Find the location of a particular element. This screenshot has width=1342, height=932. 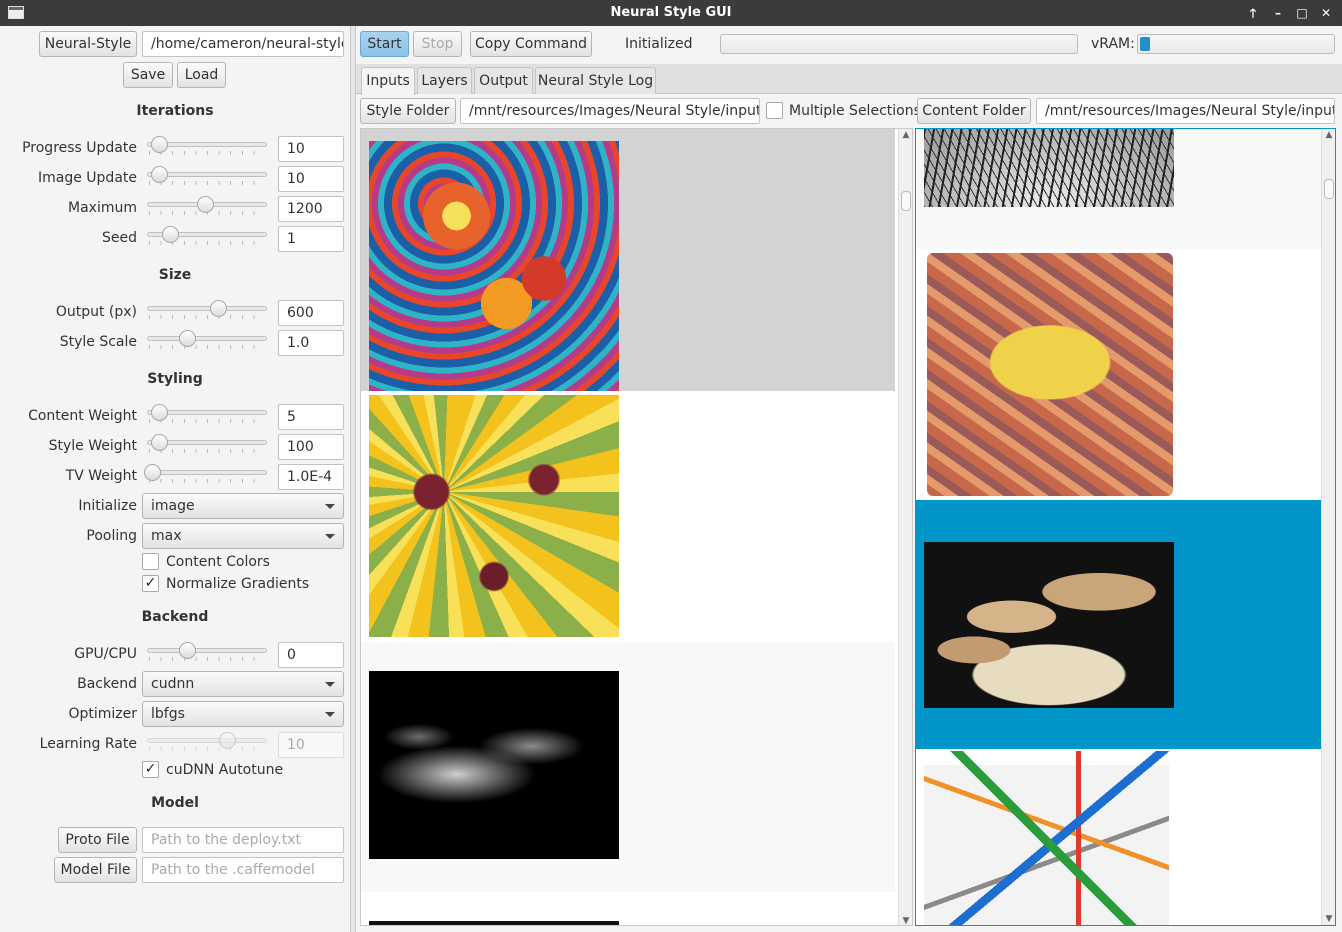

progress-bar is located at coordinates (899, 44).